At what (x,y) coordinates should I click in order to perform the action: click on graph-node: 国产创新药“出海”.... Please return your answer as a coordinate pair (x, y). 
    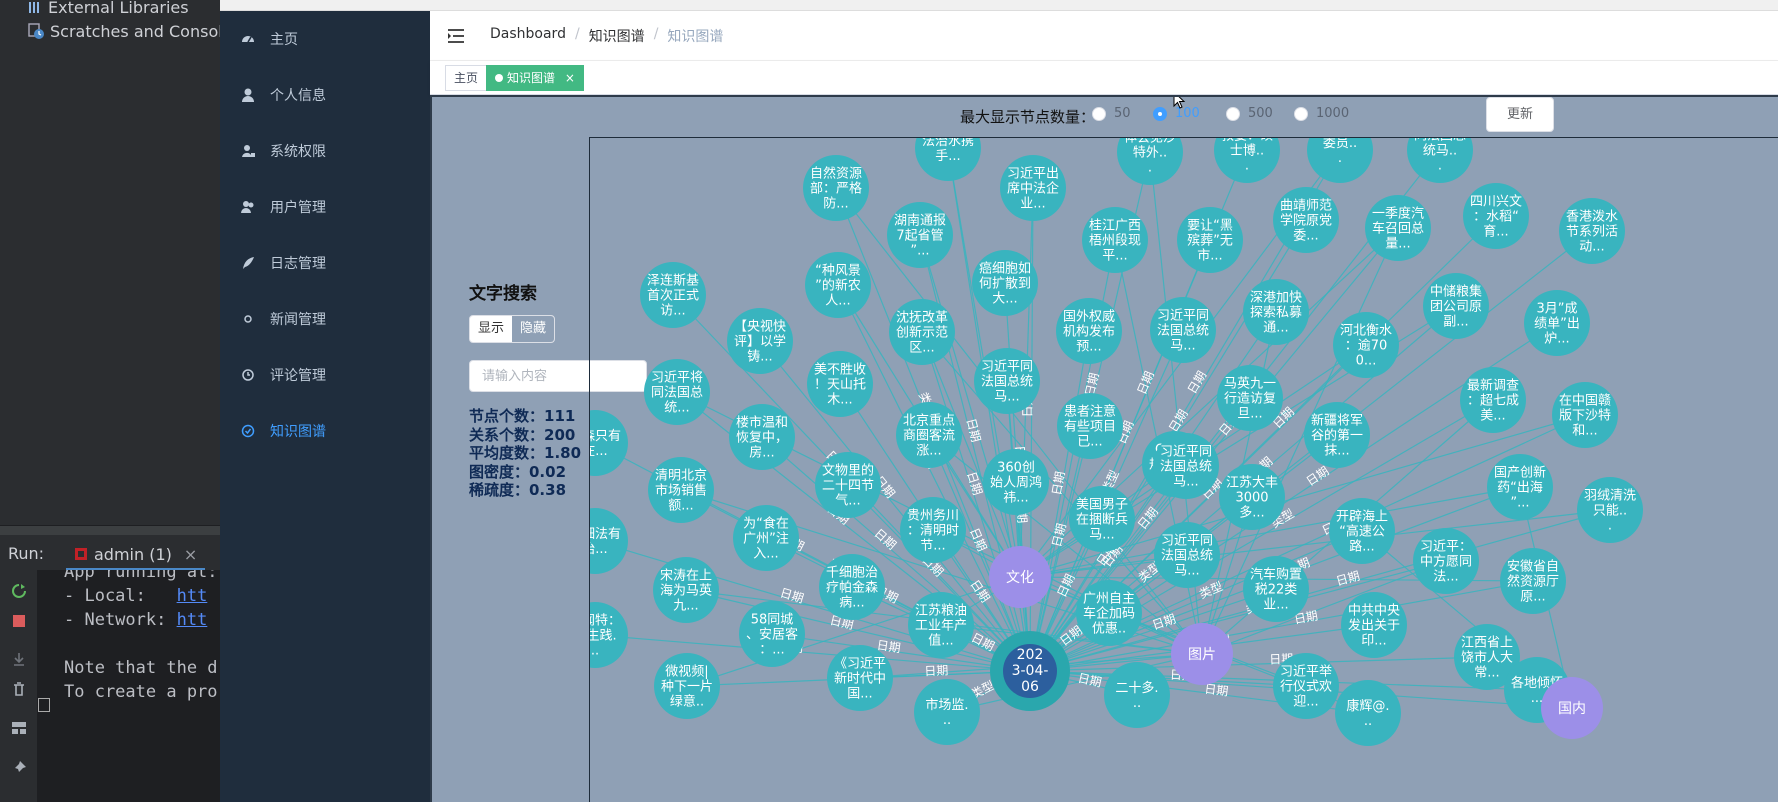
    Looking at the image, I should click on (1520, 487).